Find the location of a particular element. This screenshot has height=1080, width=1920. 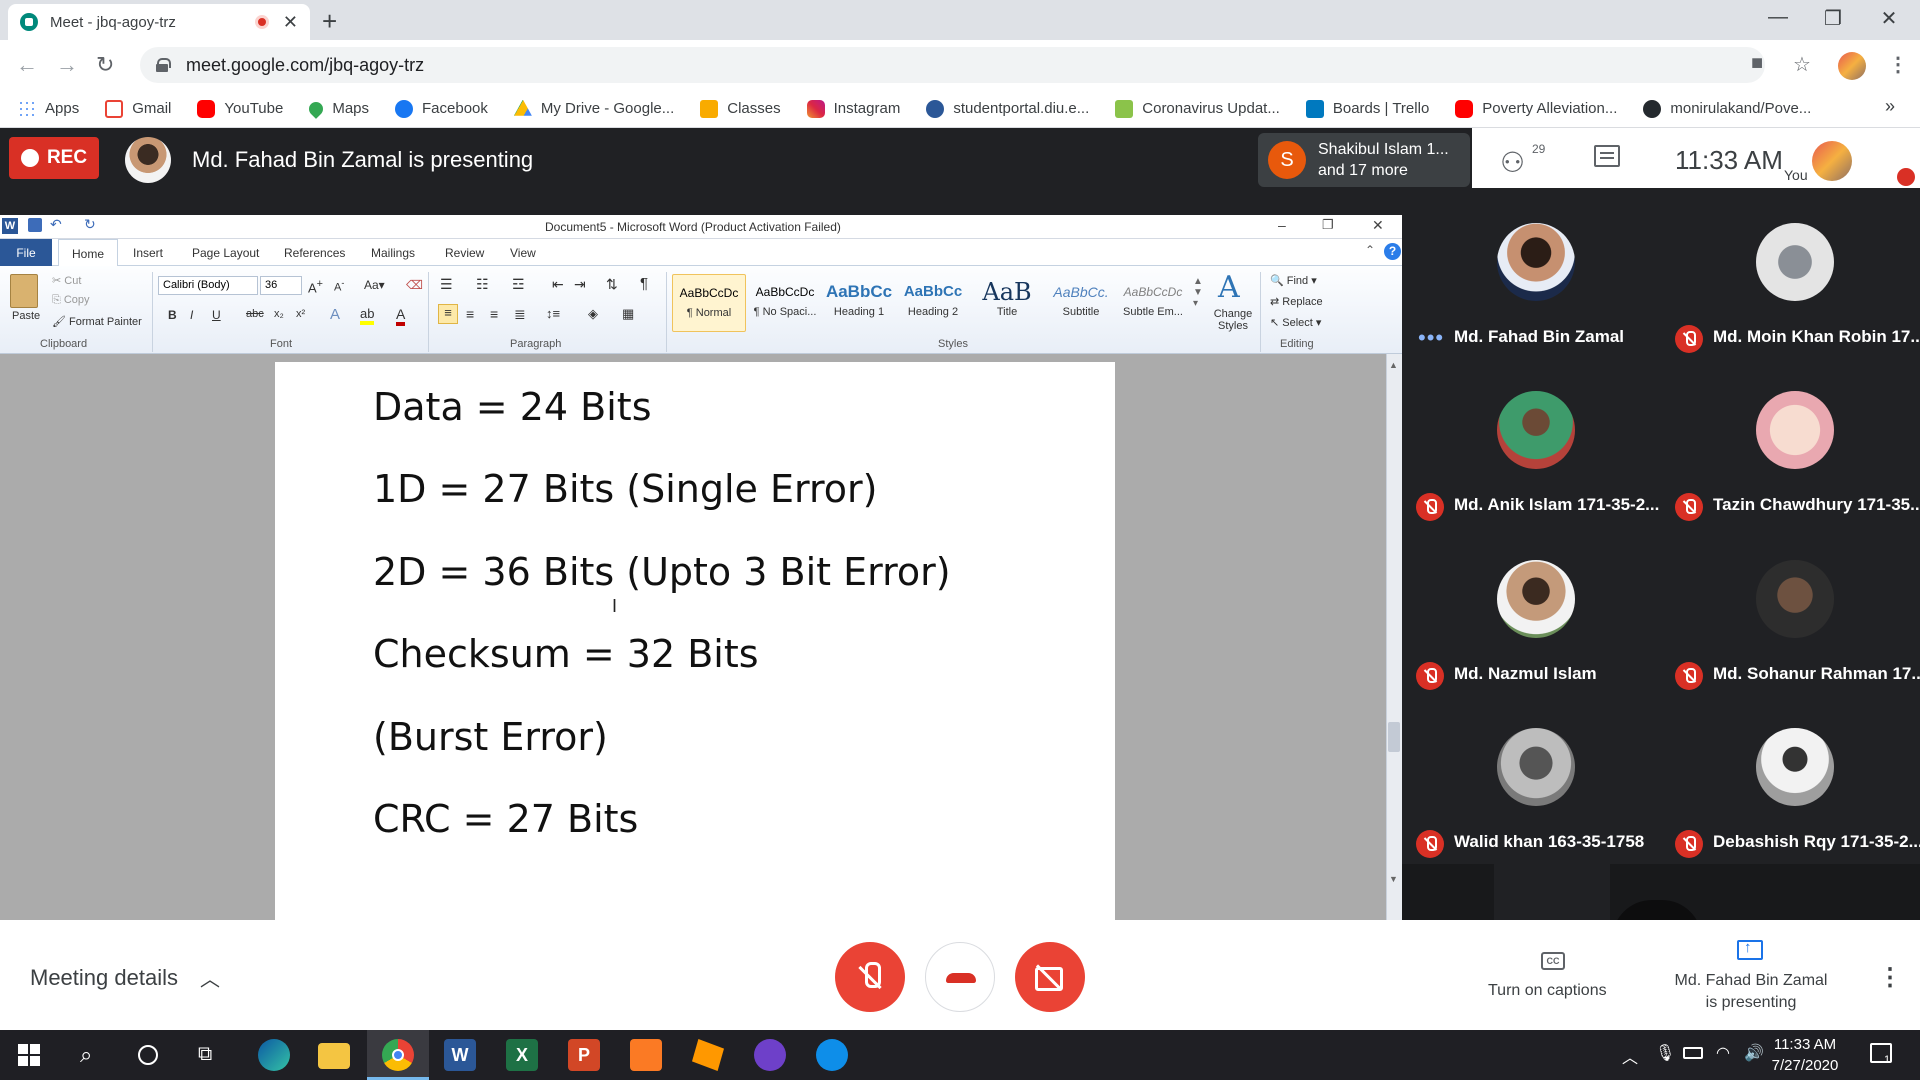

github-desktop-icon is located at coordinates (770, 1055).